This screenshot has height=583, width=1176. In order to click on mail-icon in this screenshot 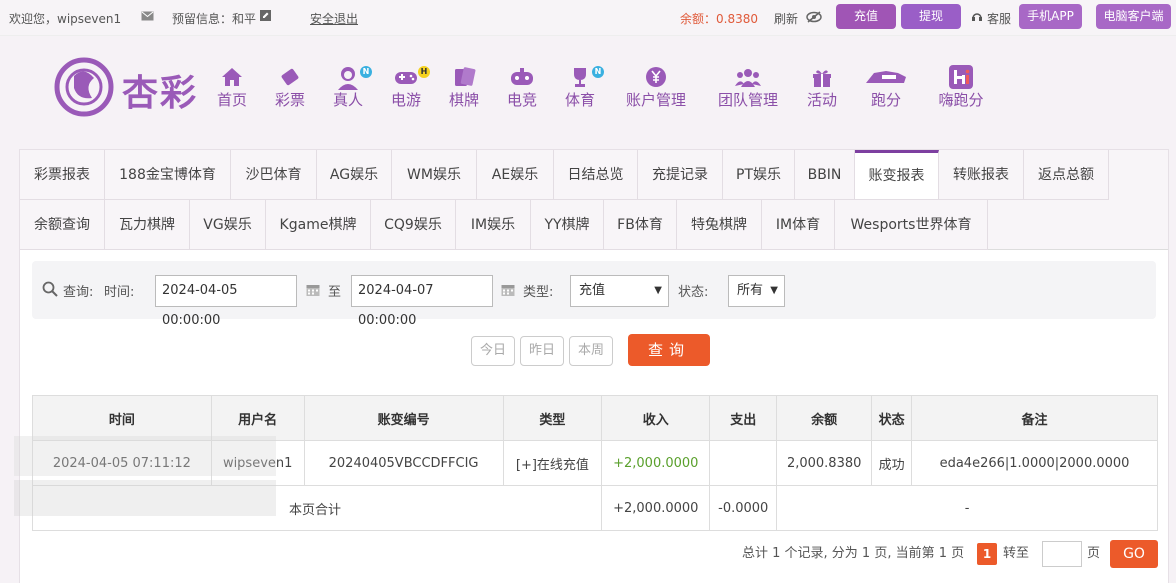, I will do `click(147, 17)`.